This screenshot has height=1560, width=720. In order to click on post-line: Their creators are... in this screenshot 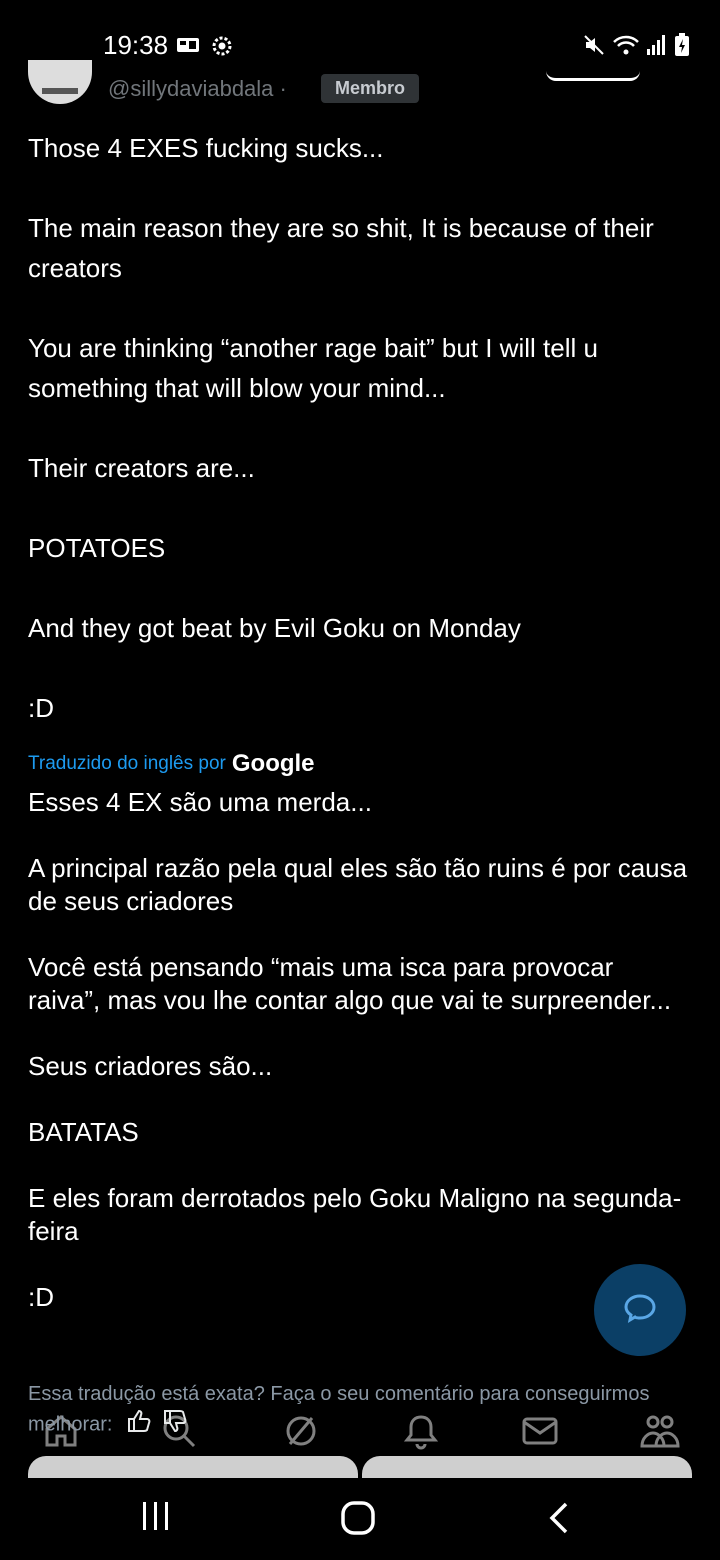, I will do `click(141, 468)`.